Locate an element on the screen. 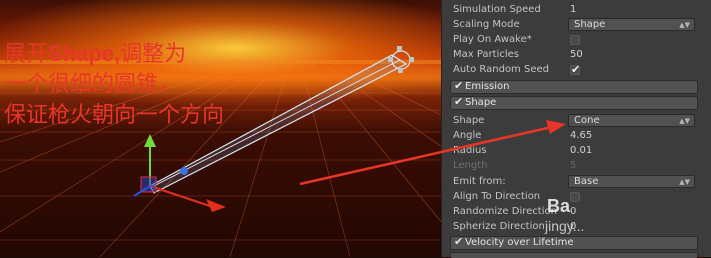  annotation-arrowhead is located at coordinates (503, 137).